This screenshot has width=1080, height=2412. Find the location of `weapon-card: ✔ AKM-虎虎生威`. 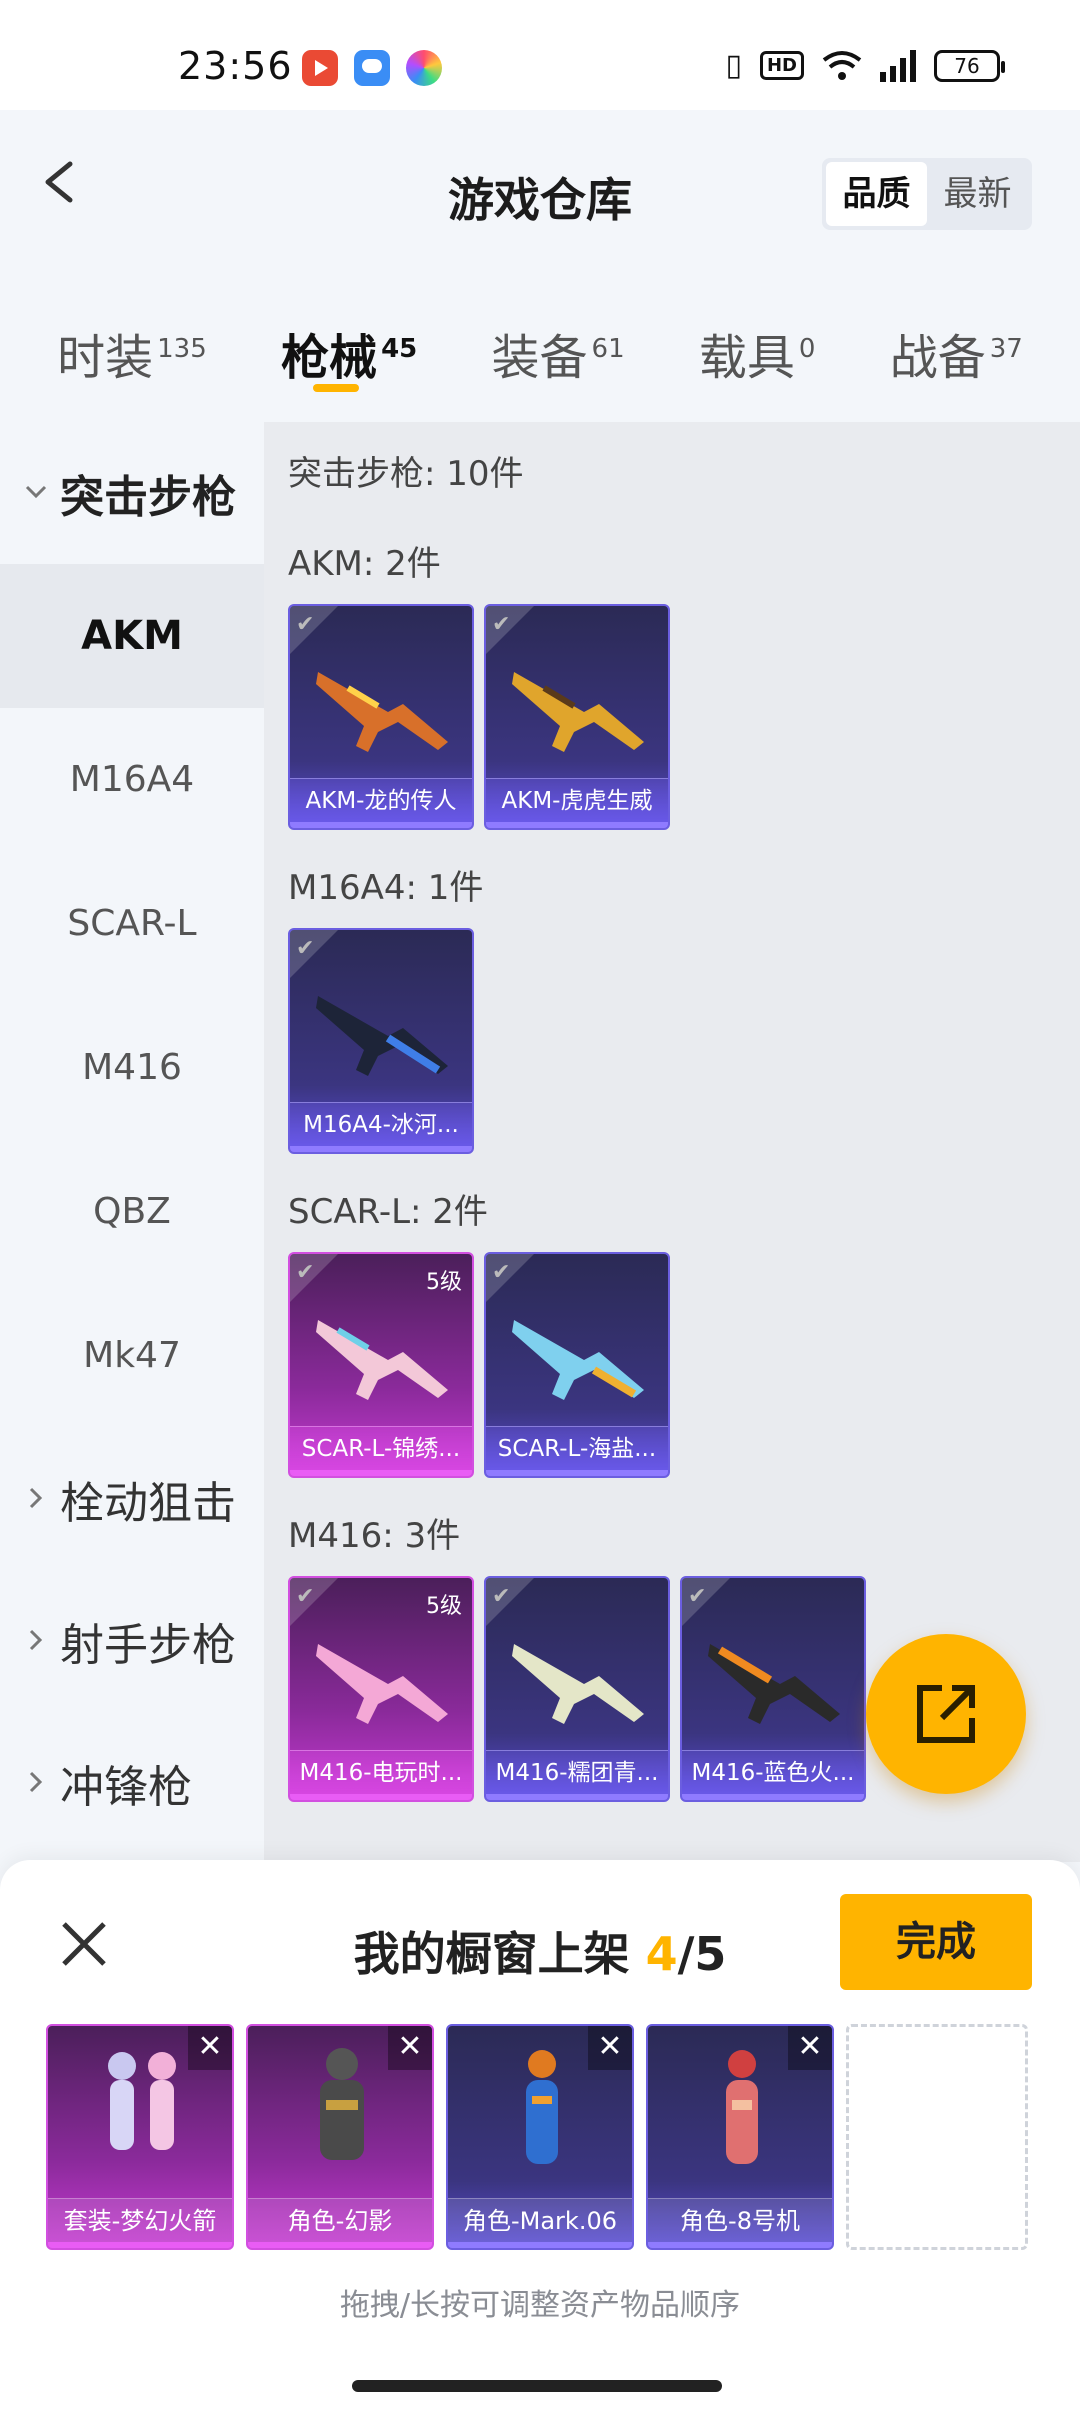

weapon-card: ✔ AKM-虎虎生威 is located at coordinates (577, 717).